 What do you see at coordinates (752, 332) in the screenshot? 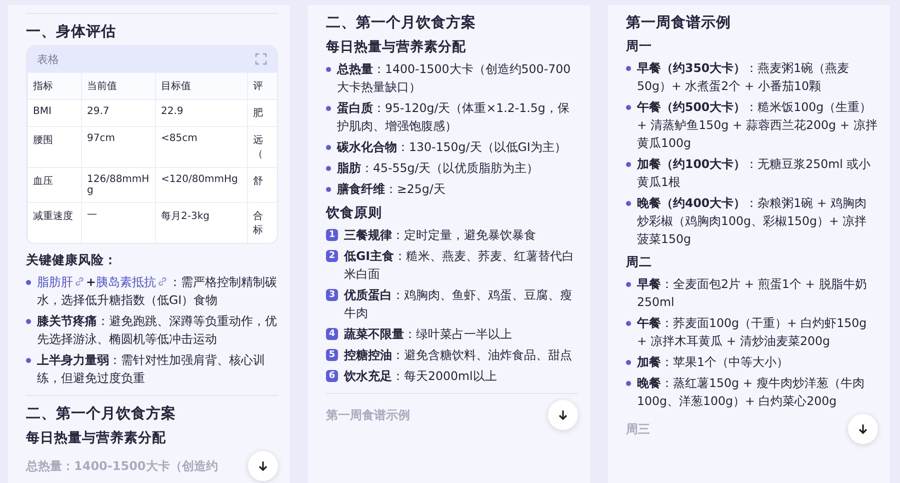
I see `list-item-text: 午餐：荞麦面100g（干重）+ 白灼虾150g + 凉拌木耳黄瓜 + 清炒油麦菜200g` at bounding box center [752, 332].